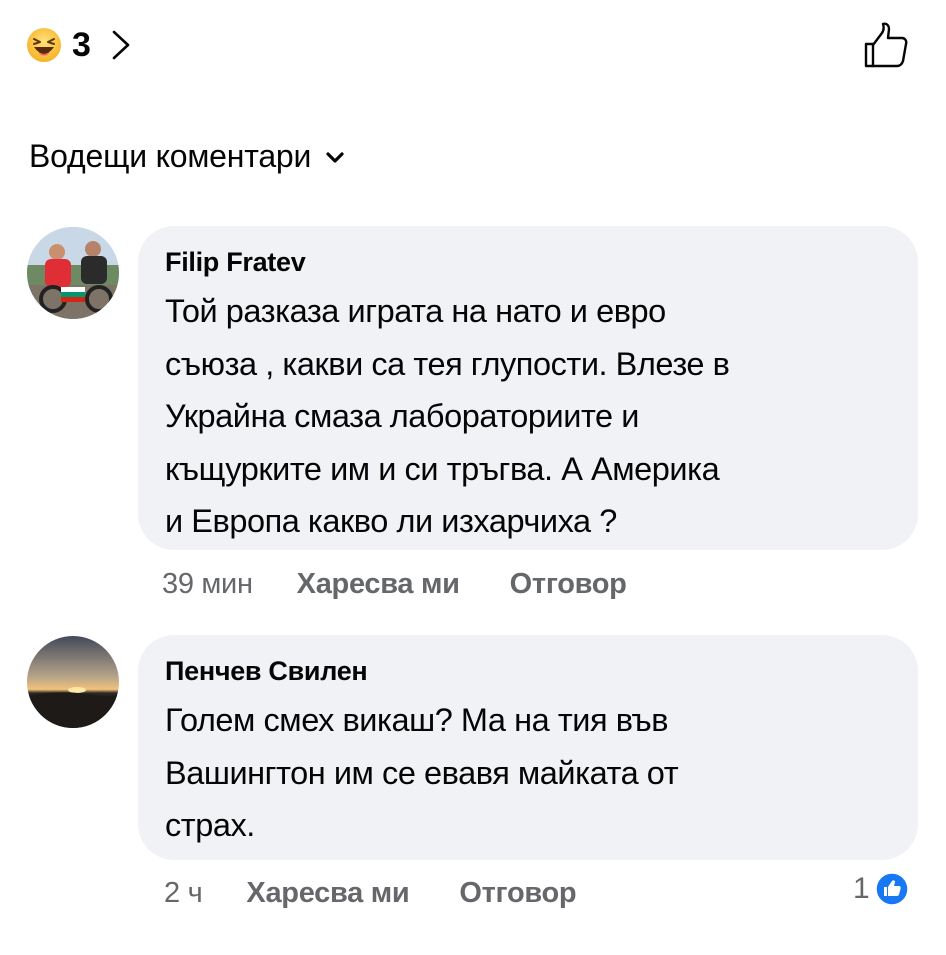 The width and height of the screenshot is (946, 955). I want to click on comment-actions: 2 ч Харесва ми Отговор, so click(370, 893).